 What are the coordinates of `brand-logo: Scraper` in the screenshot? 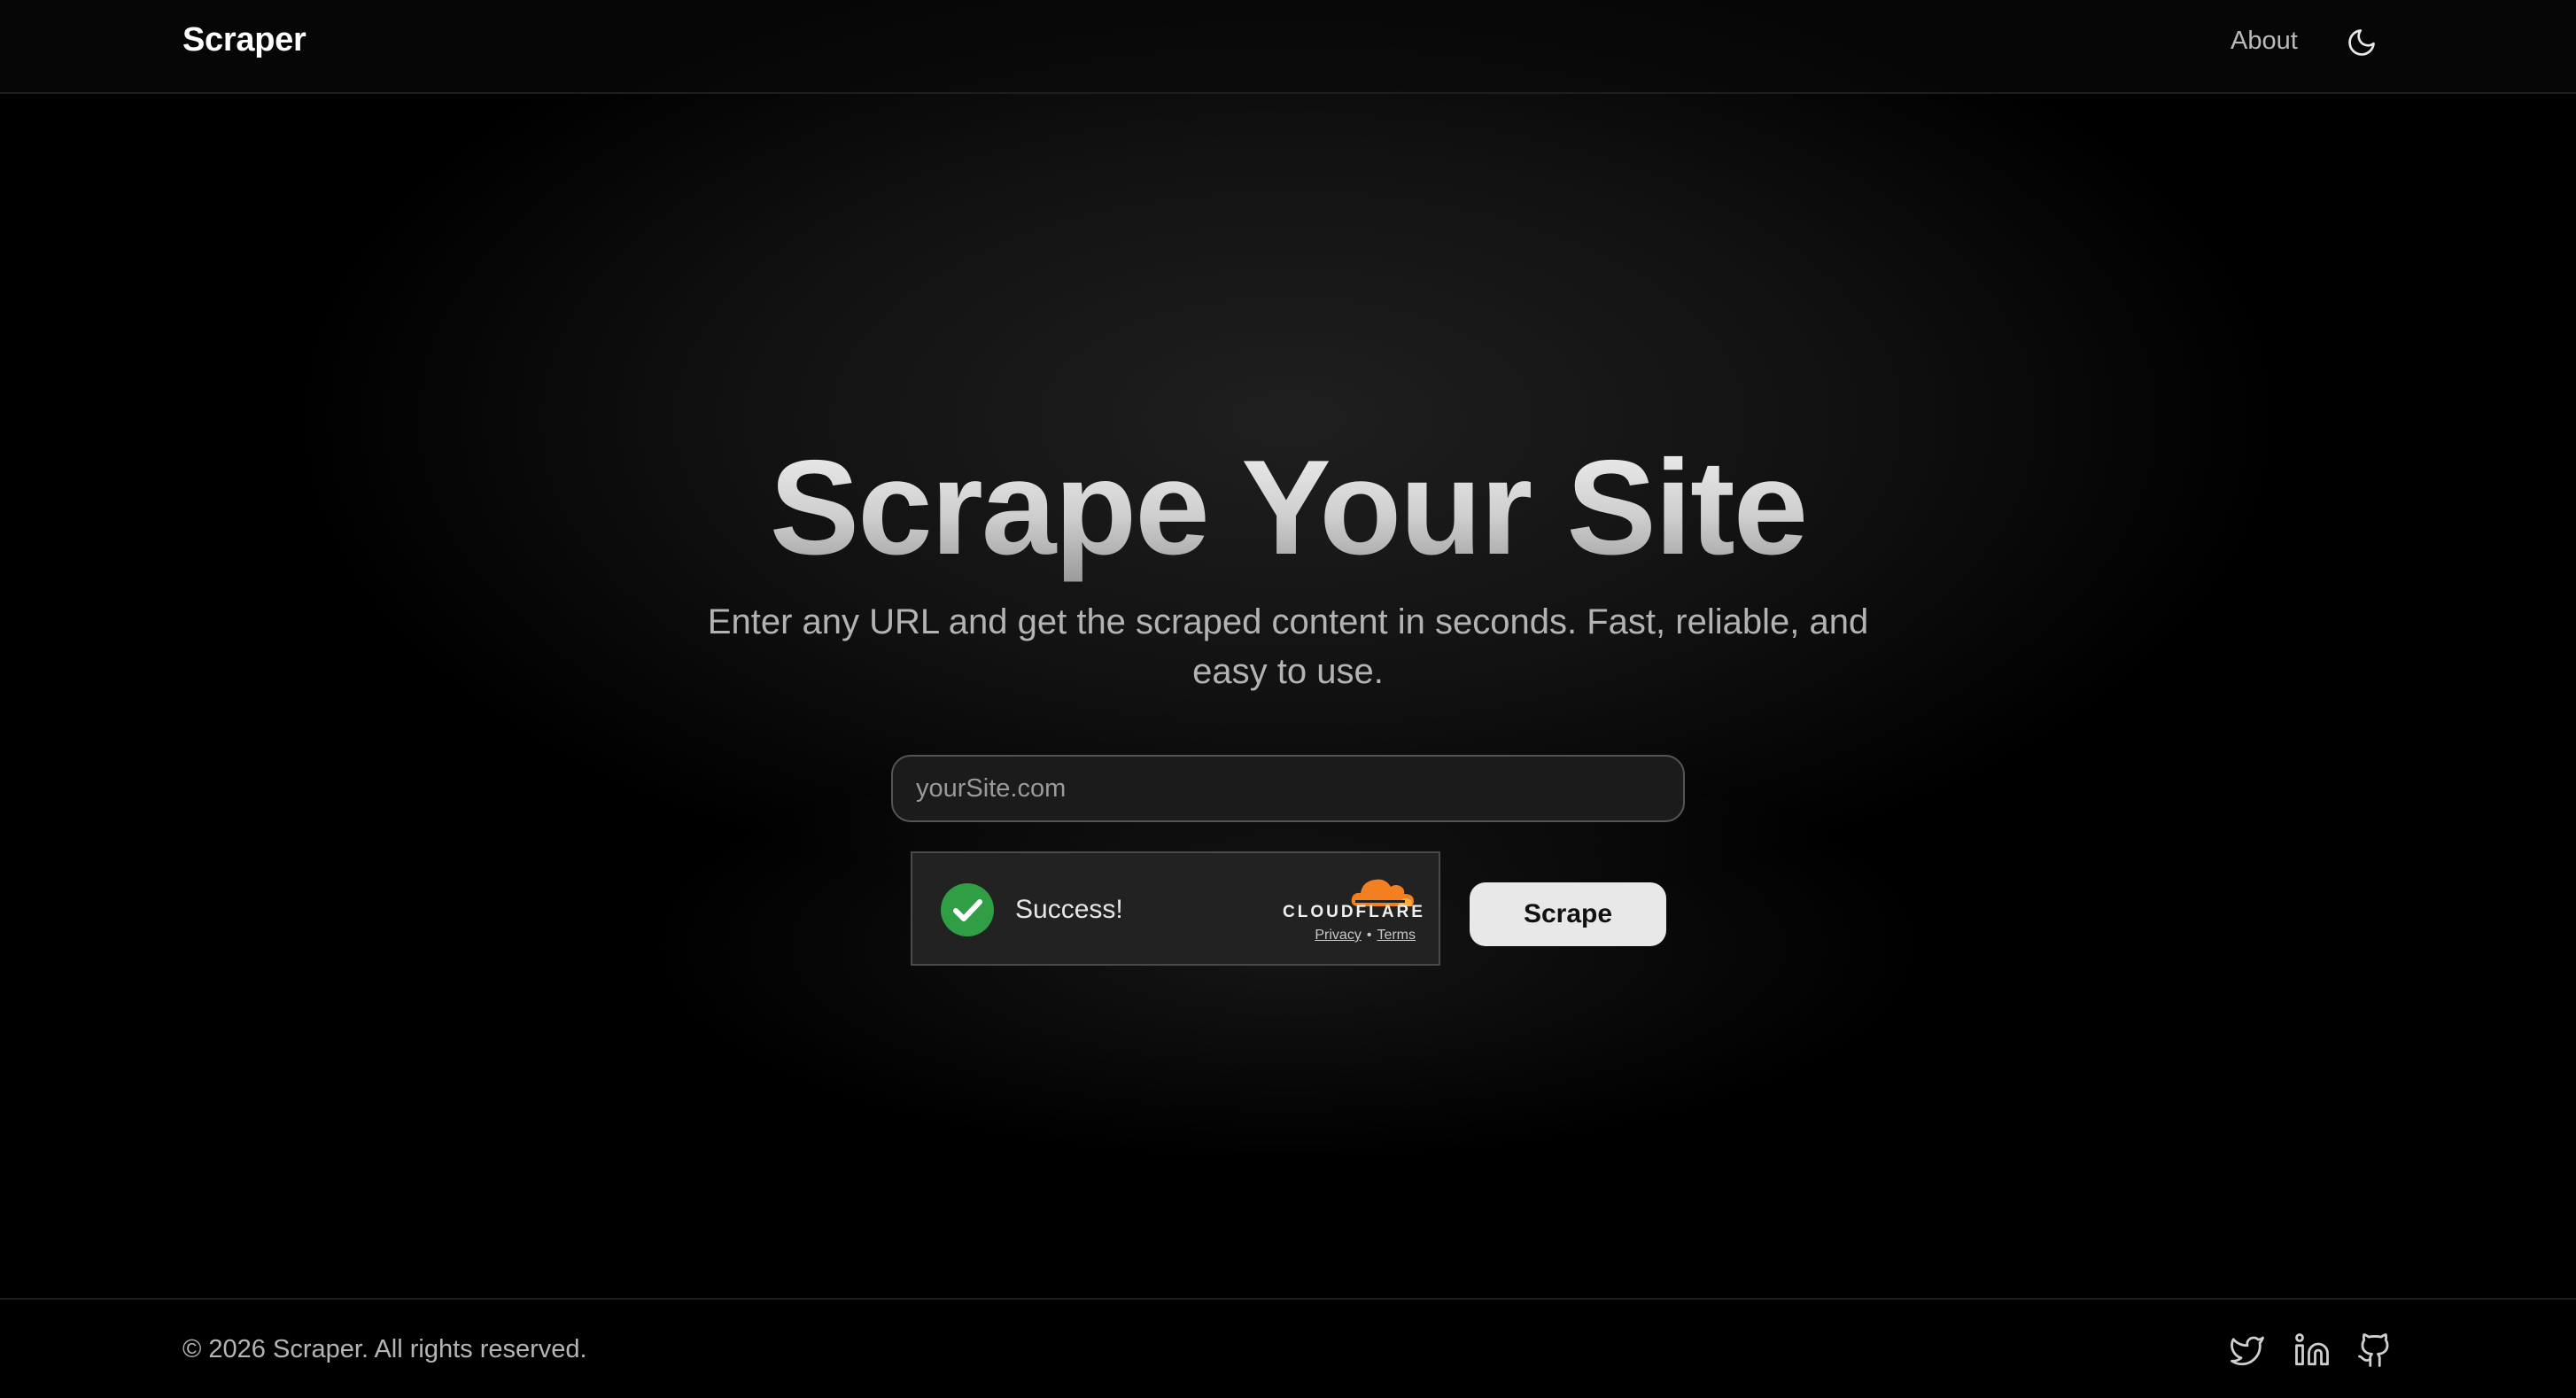 It's located at (244, 40).